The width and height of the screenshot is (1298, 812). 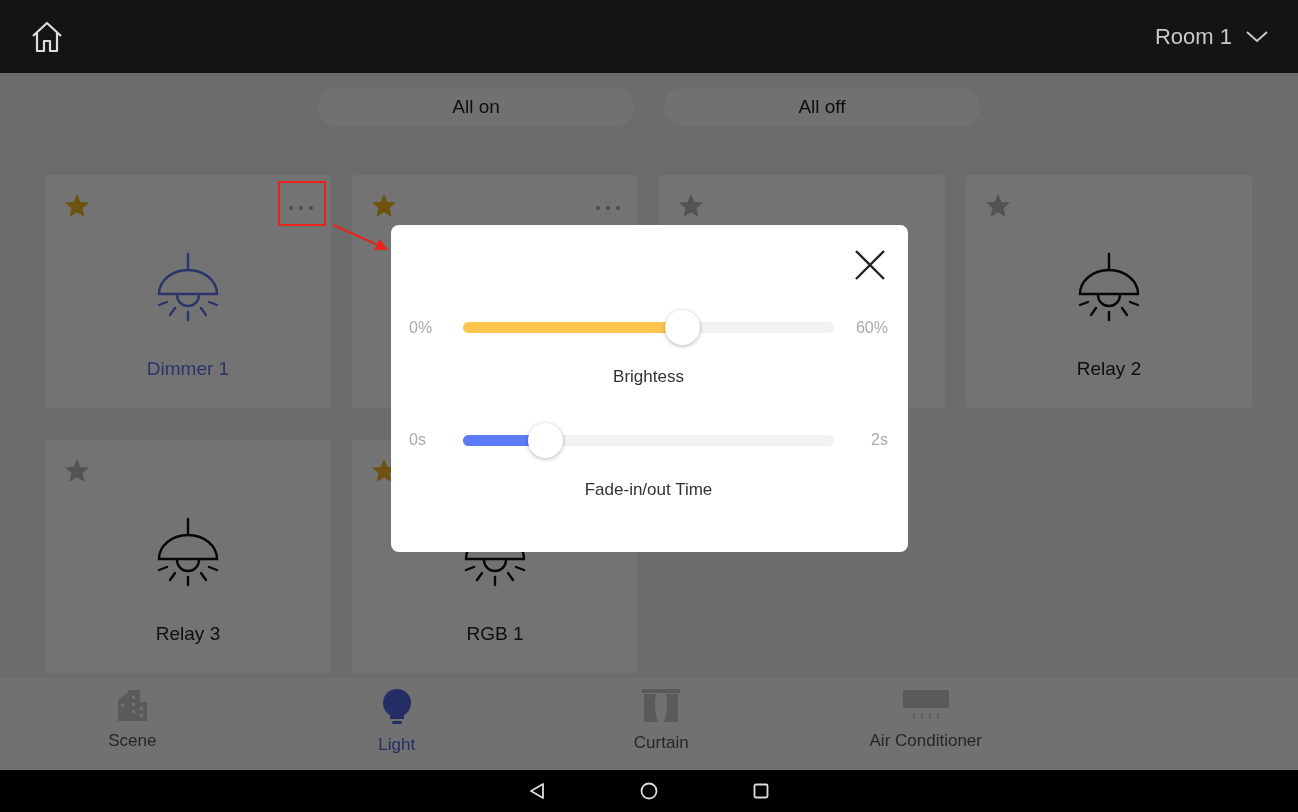 What do you see at coordinates (421, 327) in the screenshot?
I see `slider-min-label: 0%` at bounding box center [421, 327].